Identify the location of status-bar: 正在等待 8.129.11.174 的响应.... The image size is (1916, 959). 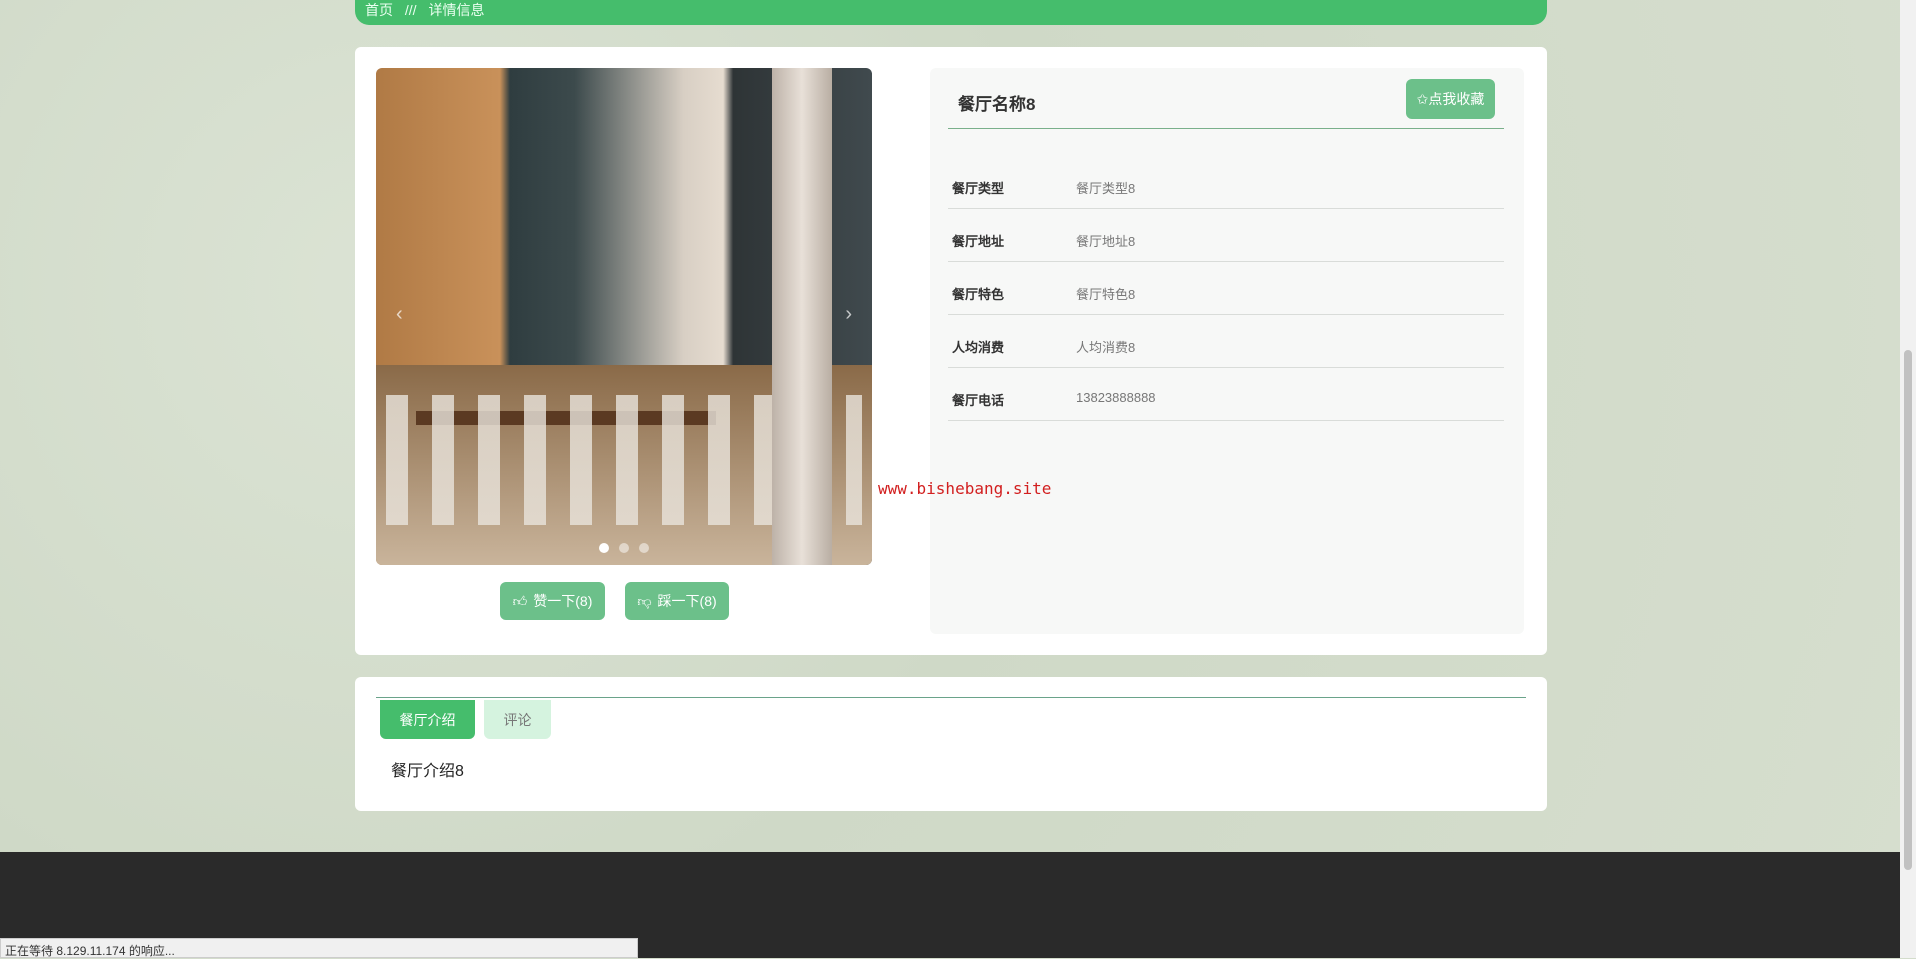
(319, 948).